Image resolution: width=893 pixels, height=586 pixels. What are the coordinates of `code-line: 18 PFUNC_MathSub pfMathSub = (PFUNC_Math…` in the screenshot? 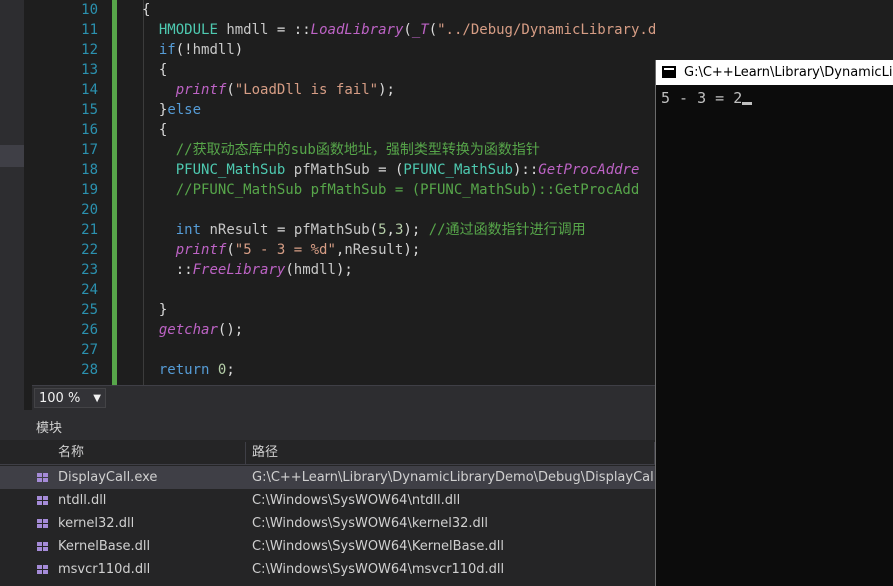 It's located at (343, 170).